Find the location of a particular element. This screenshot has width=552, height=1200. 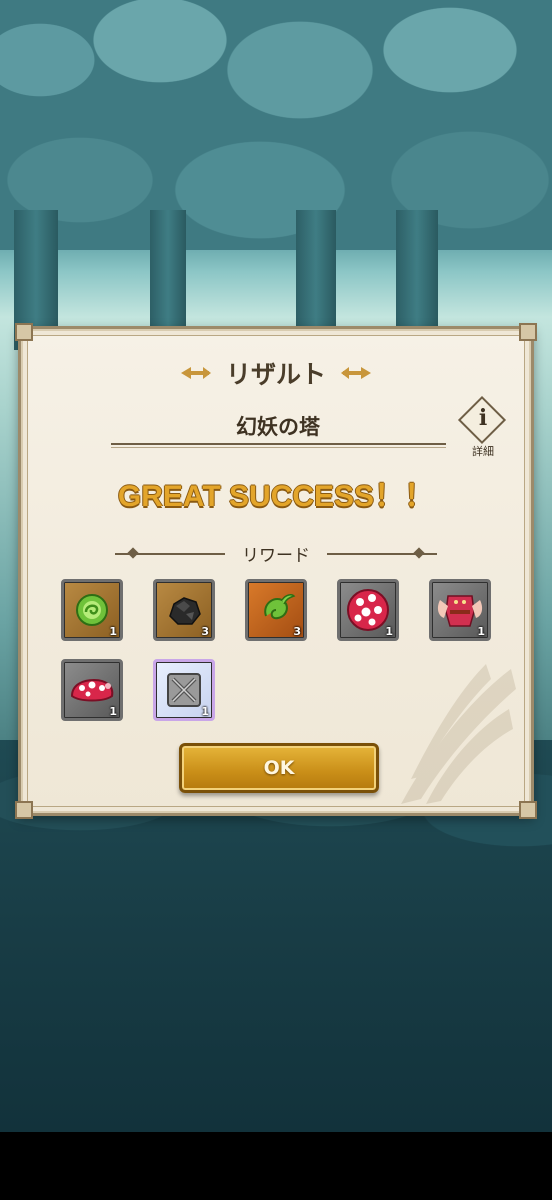

reward-header: リワード is located at coordinates (276, 553).